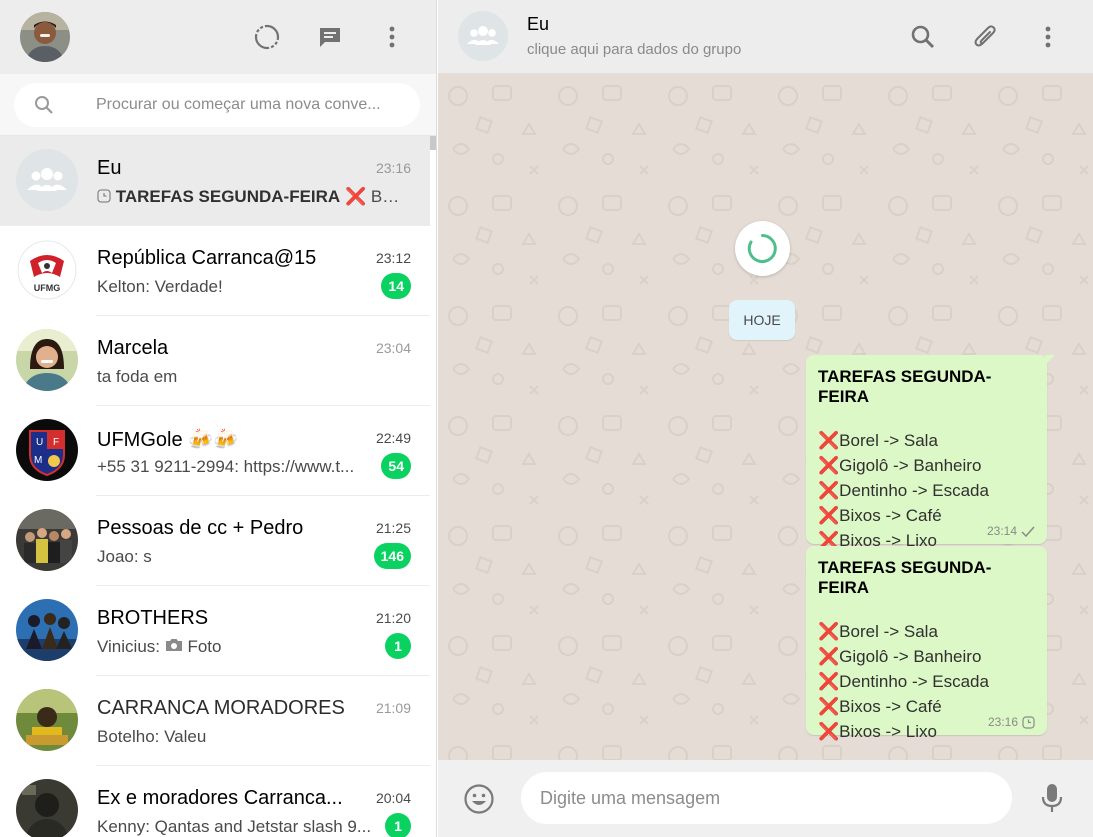 This screenshot has height=837, width=1093. Describe the element at coordinates (200, 528) in the screenshot. I see `chat-name: Pessoas de cc + Pedro` at that location.